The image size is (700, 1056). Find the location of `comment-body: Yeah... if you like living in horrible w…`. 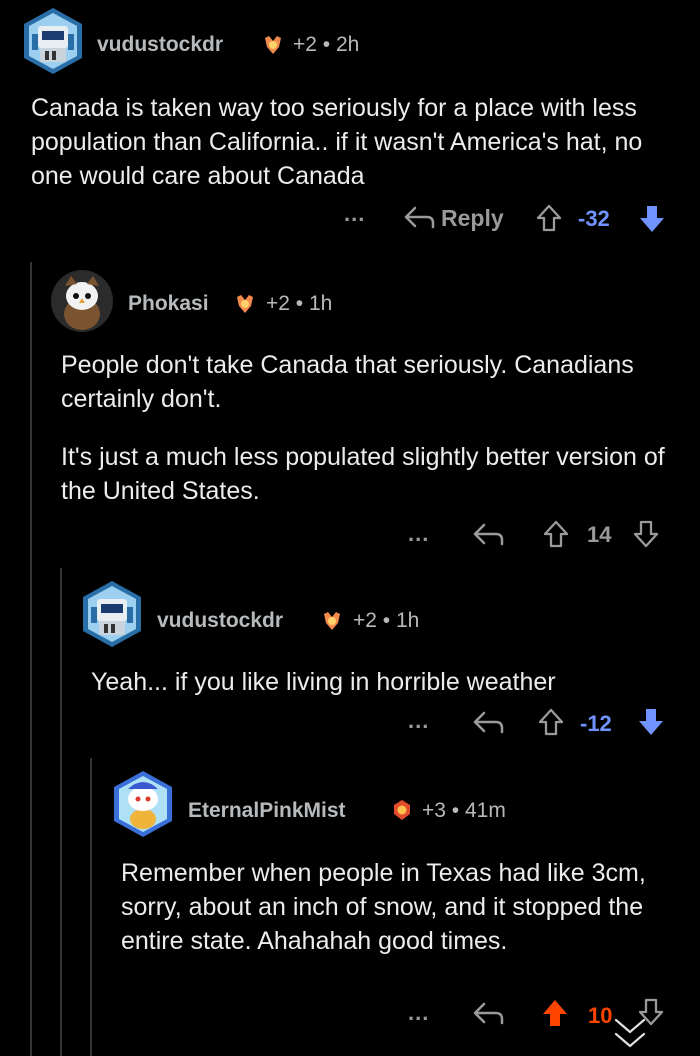

comment-body: Yeah... if you like living in horrible w… is located at coordinates (386, 682).